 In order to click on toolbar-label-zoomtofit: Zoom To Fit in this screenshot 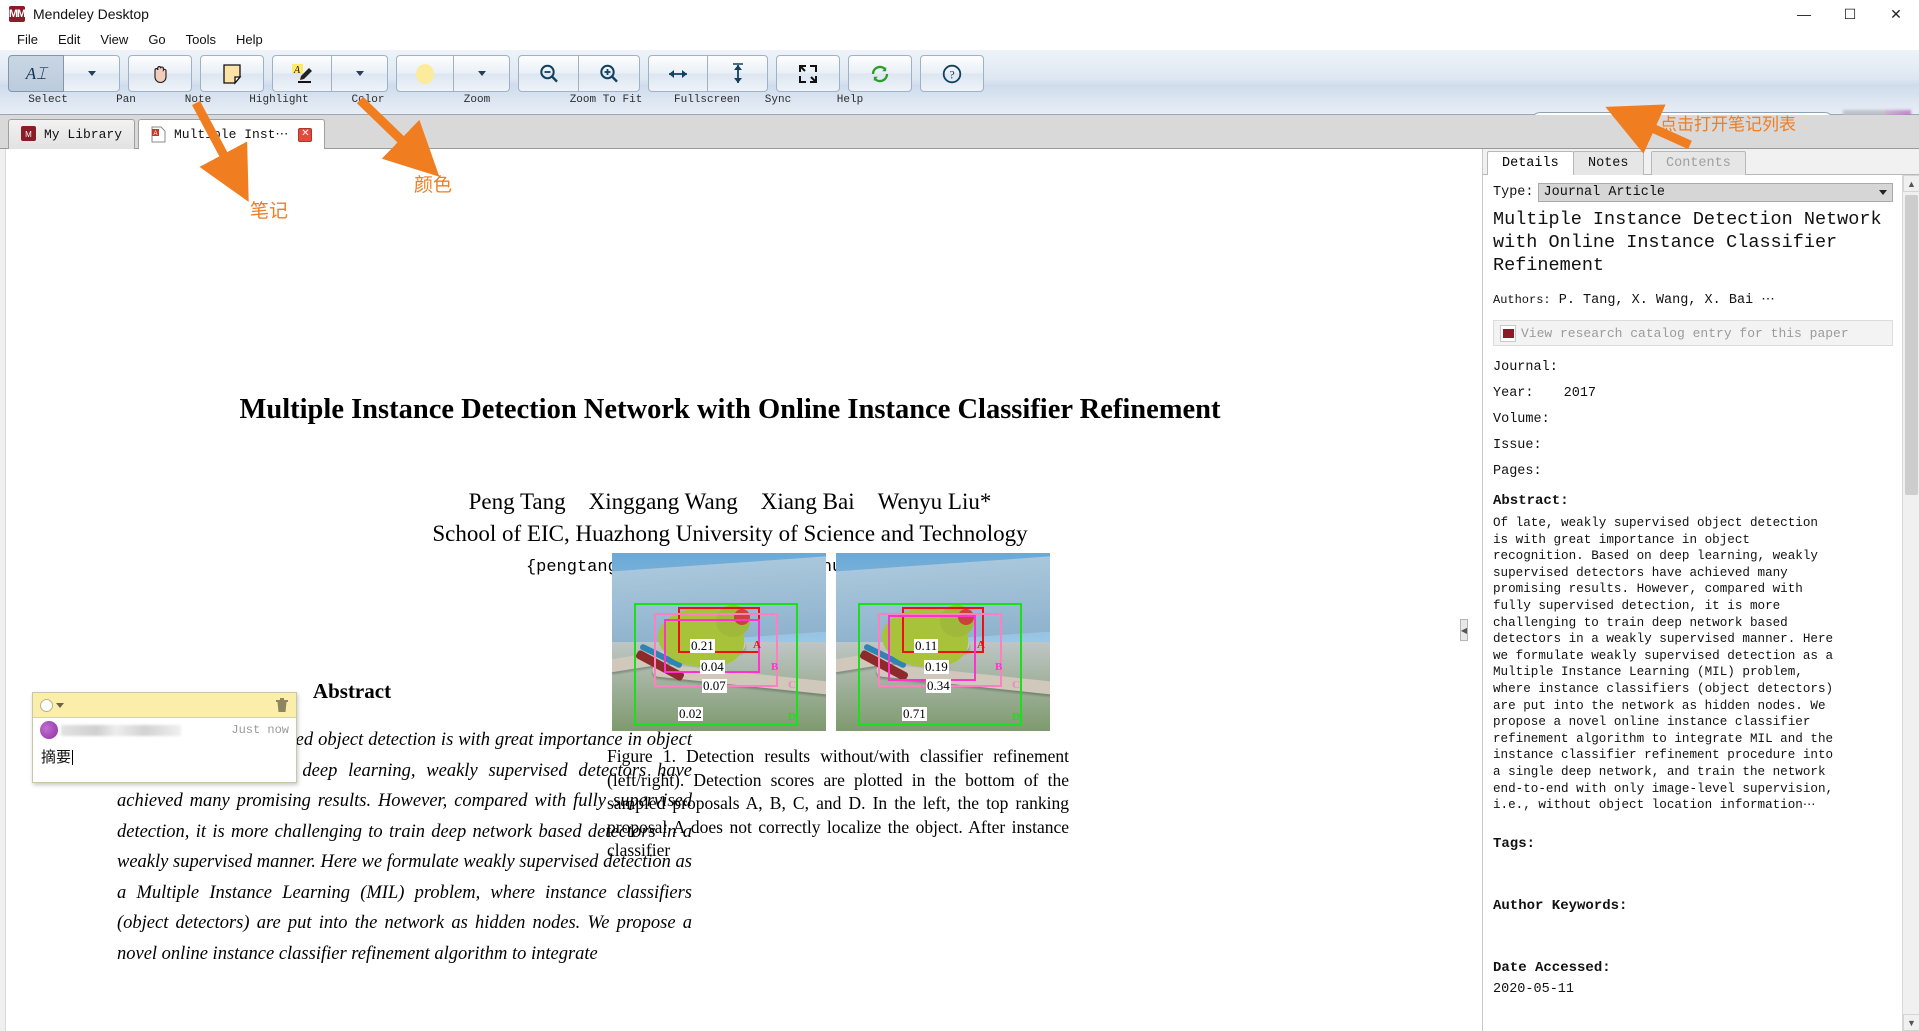, I will do `click(606, 100)`.